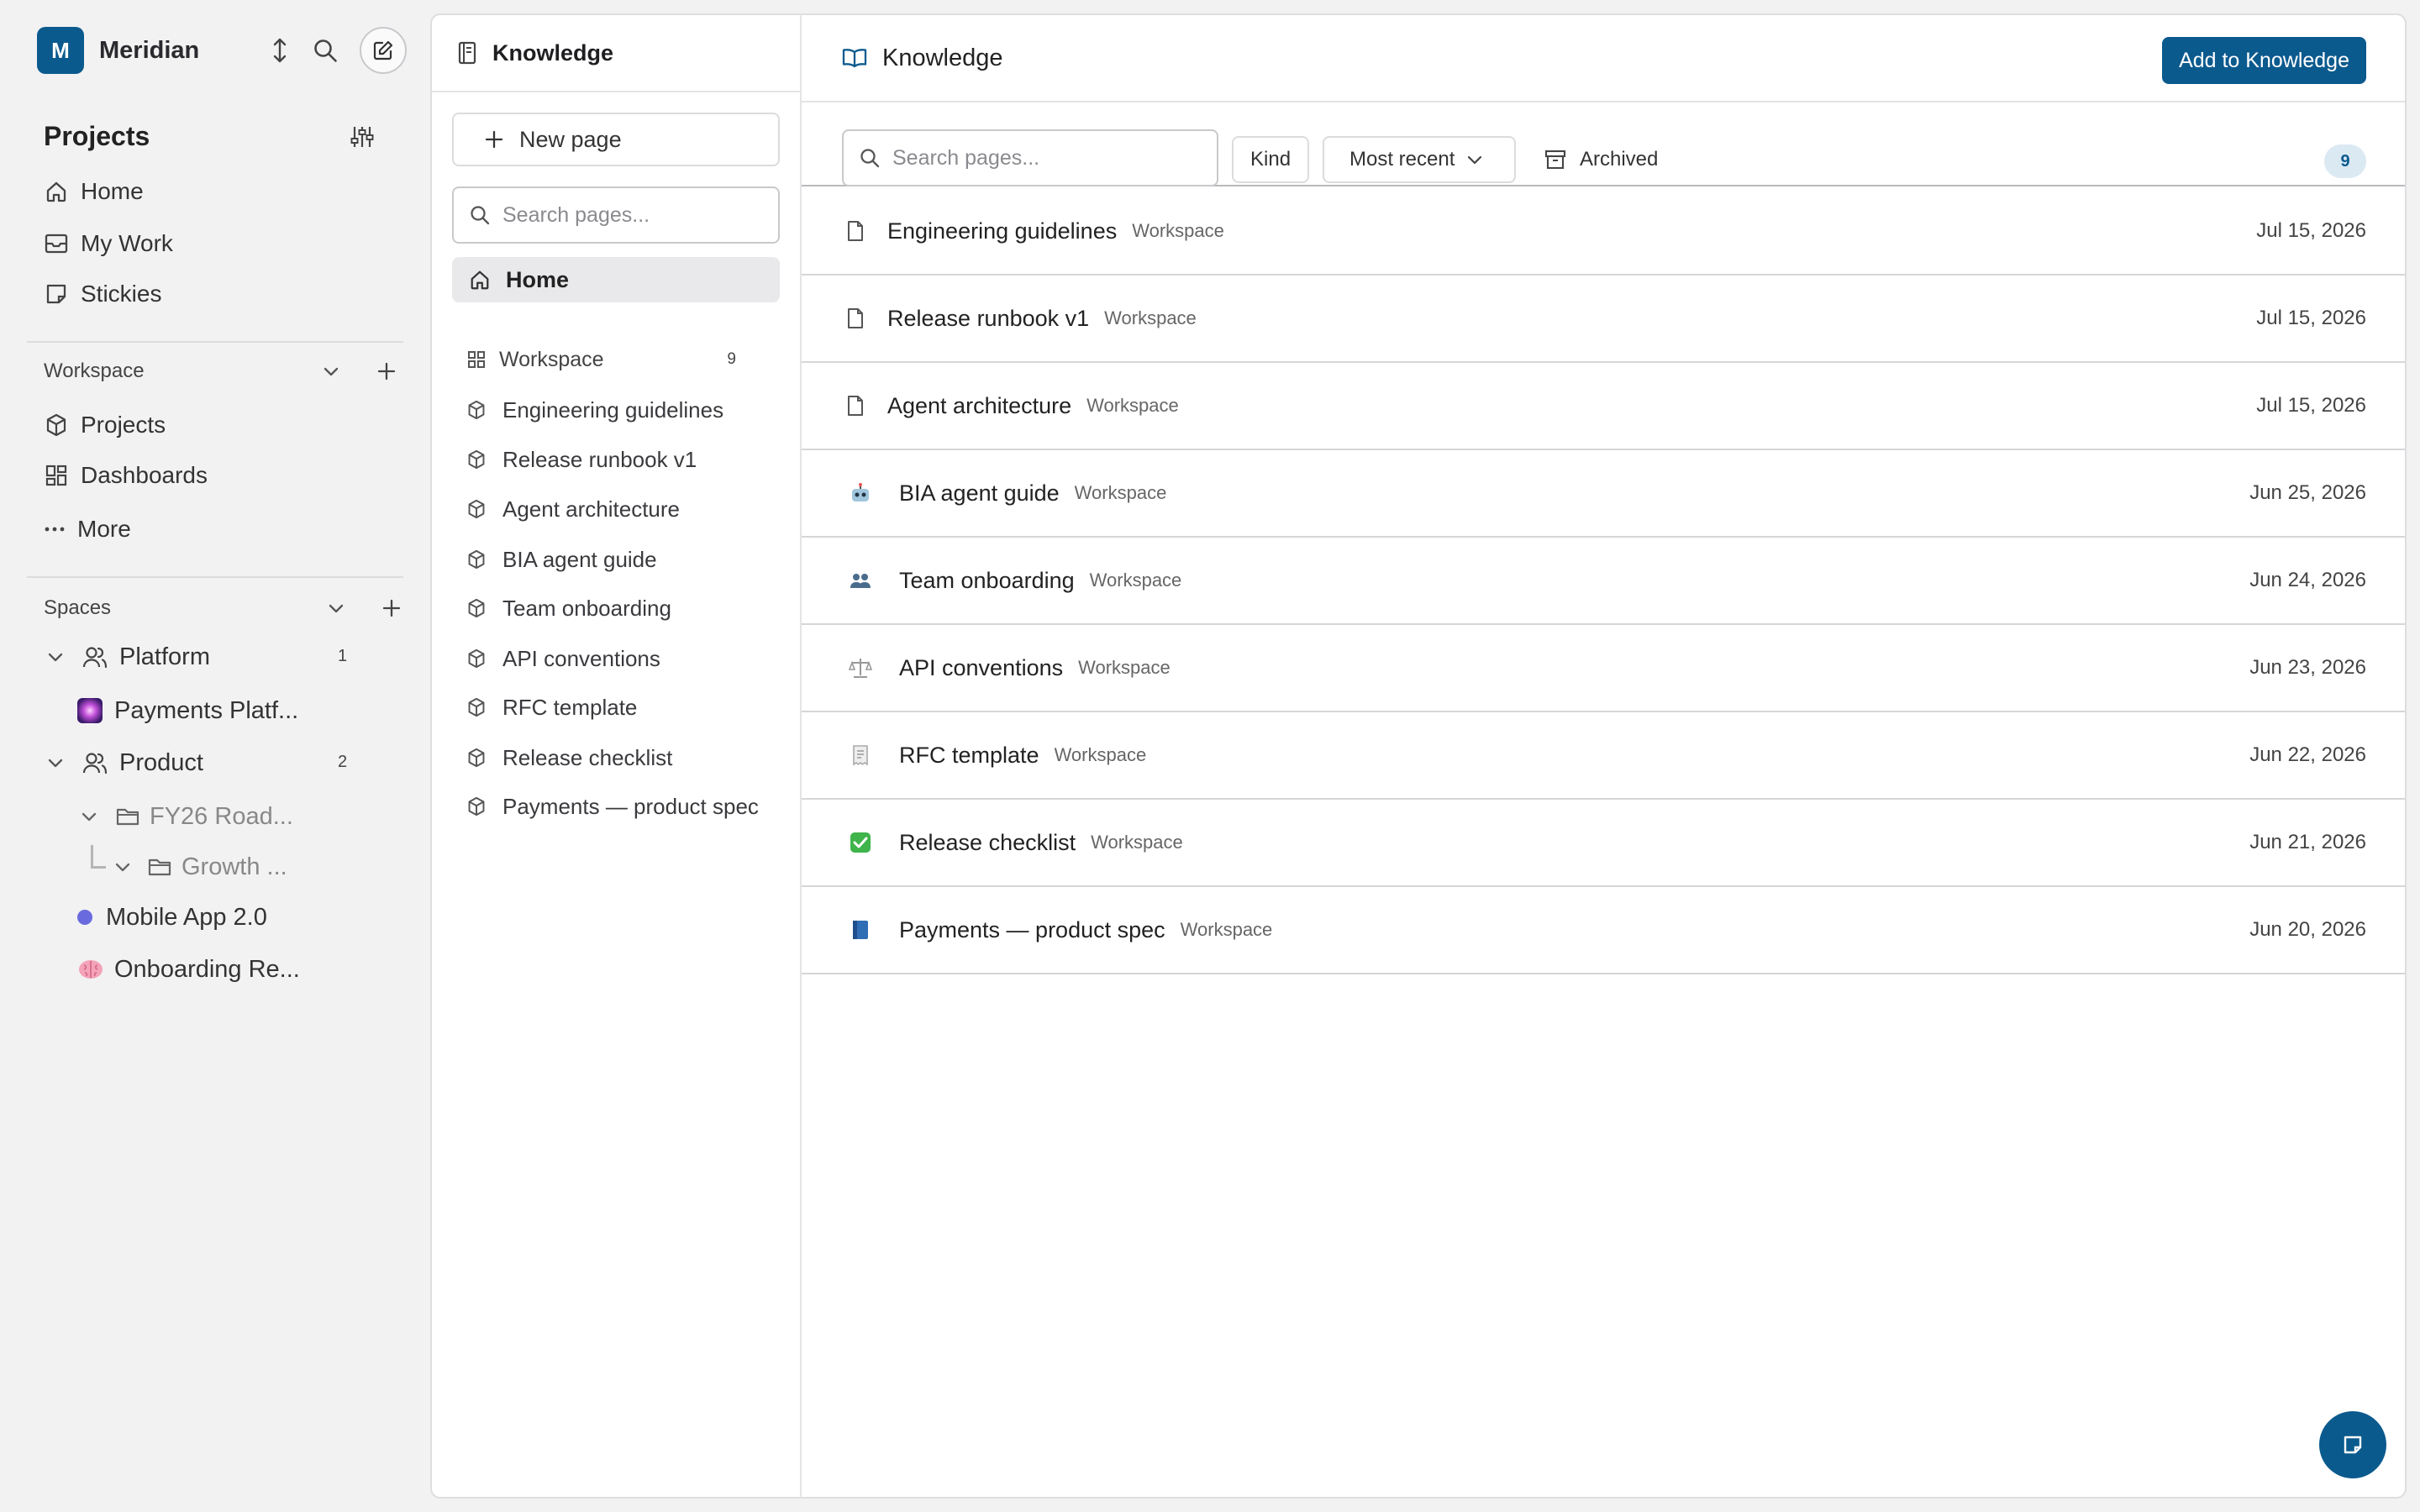 The height and width of the screenshot is (1512, 2420). What do you see at coordinates (222, 50) in the screenshot?
I see `org-switcher: M Meridian` at bounding box center [222, 50].